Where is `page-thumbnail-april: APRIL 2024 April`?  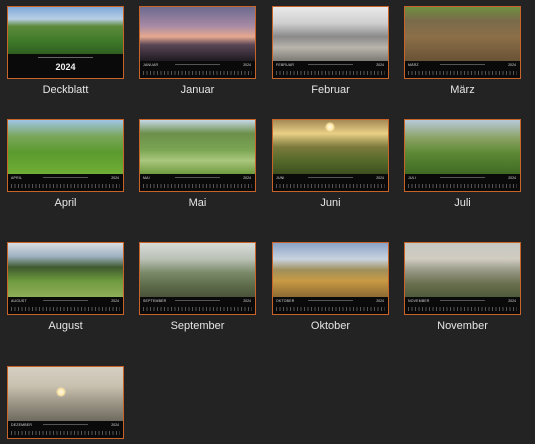
page-thumbnail-april: APRIL 2024 April is located at coordinates (65, 164).